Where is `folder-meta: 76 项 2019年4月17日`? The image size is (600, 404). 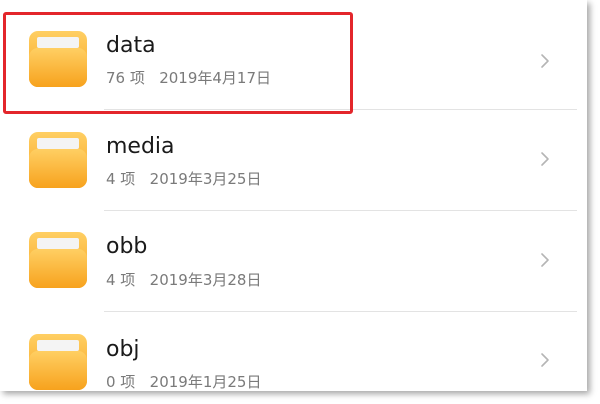
folder-meta: 76 项 2019年4月17日 is located at coordinates (188, 78).